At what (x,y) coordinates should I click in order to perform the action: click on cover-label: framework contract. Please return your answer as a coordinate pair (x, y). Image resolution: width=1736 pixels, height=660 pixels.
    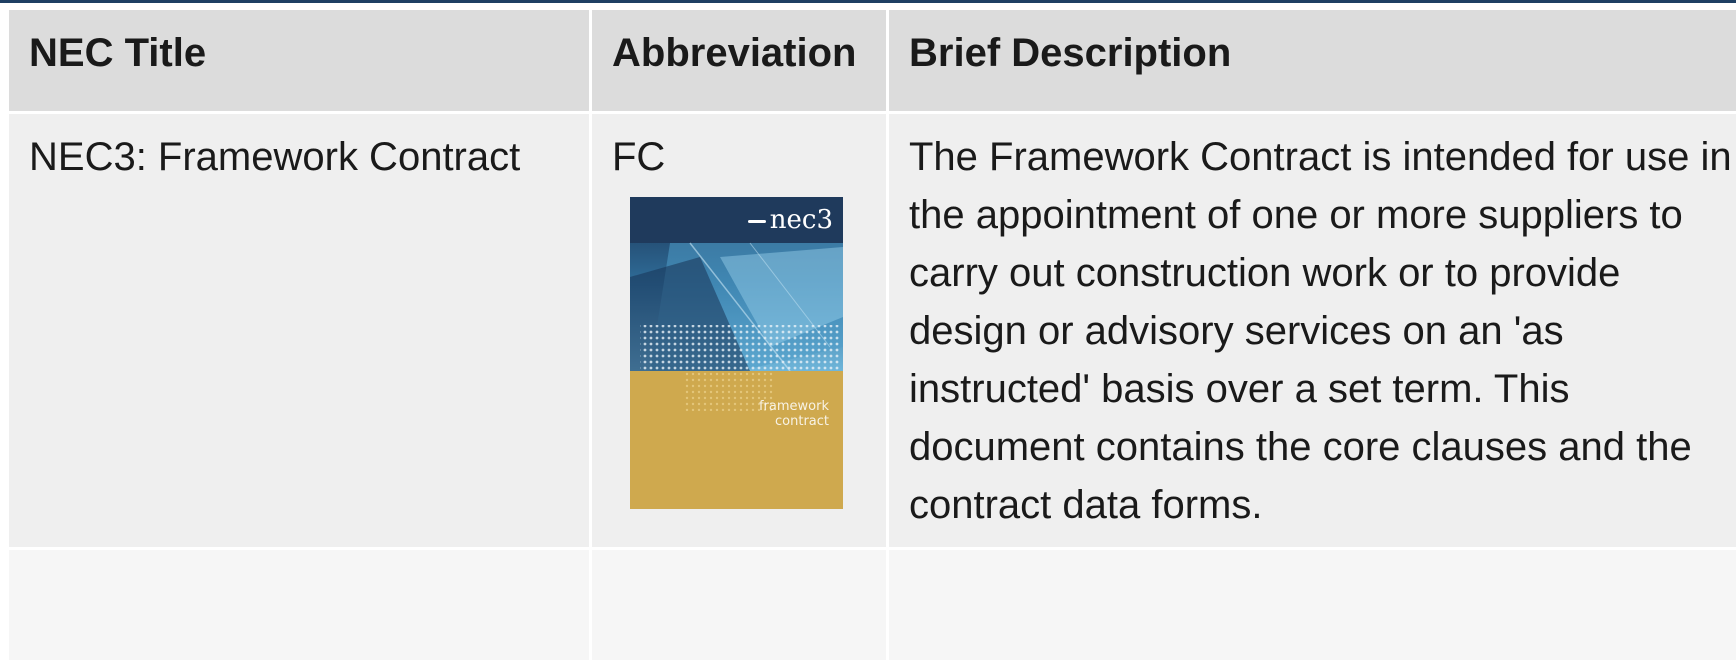
    Looking at the image, I should click on (793, 414).